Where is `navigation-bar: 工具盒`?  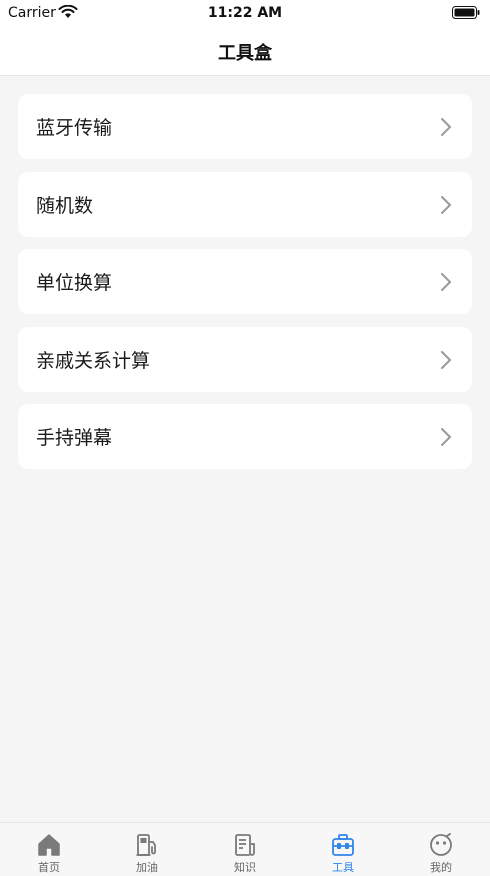 navigation-bar: 工具盒 is located at coordinates (245, 52).